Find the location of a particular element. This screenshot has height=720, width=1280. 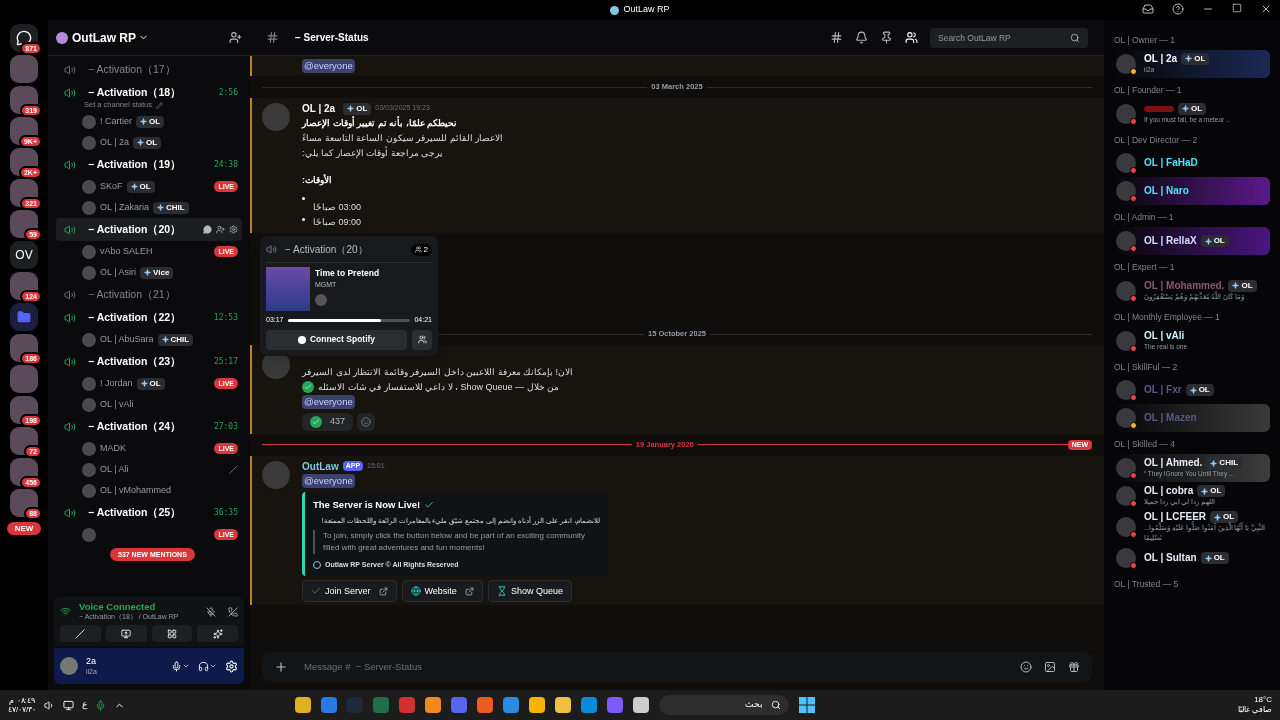

voice-channel: − Activation（24） 27:03 is located at coordinates (149, 426).